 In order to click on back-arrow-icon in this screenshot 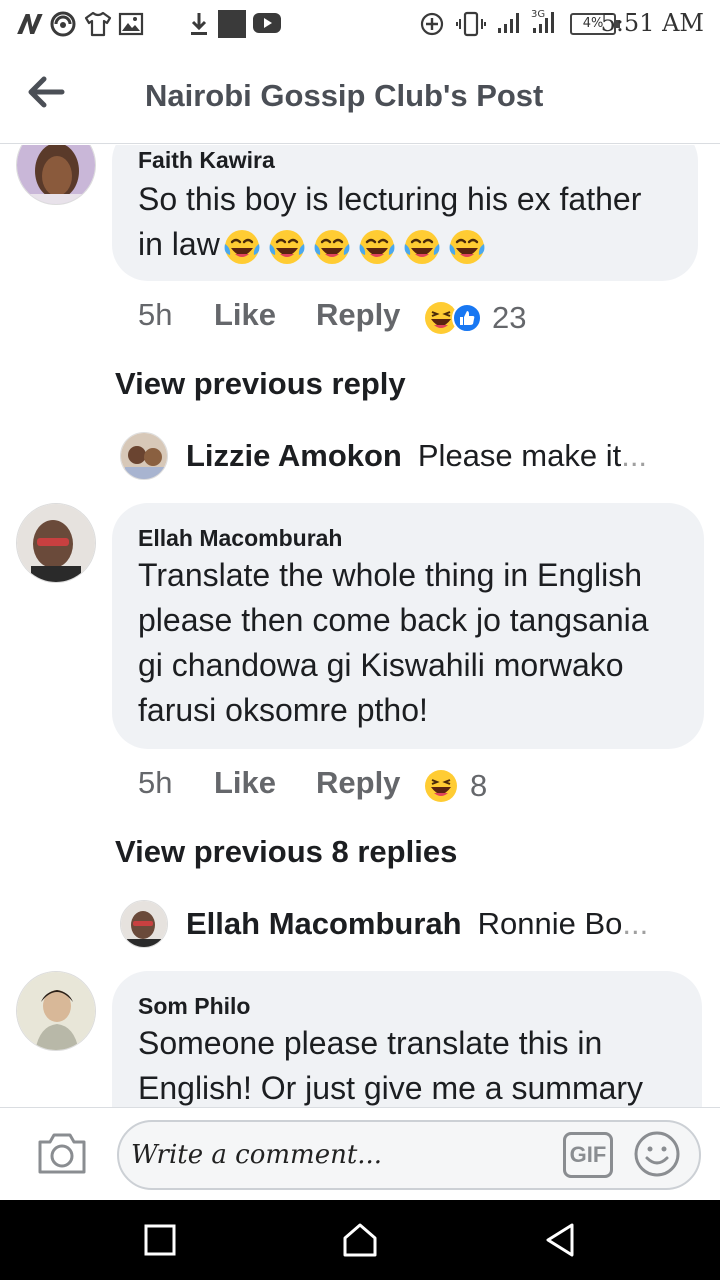, I will do `click(48, 92)`.